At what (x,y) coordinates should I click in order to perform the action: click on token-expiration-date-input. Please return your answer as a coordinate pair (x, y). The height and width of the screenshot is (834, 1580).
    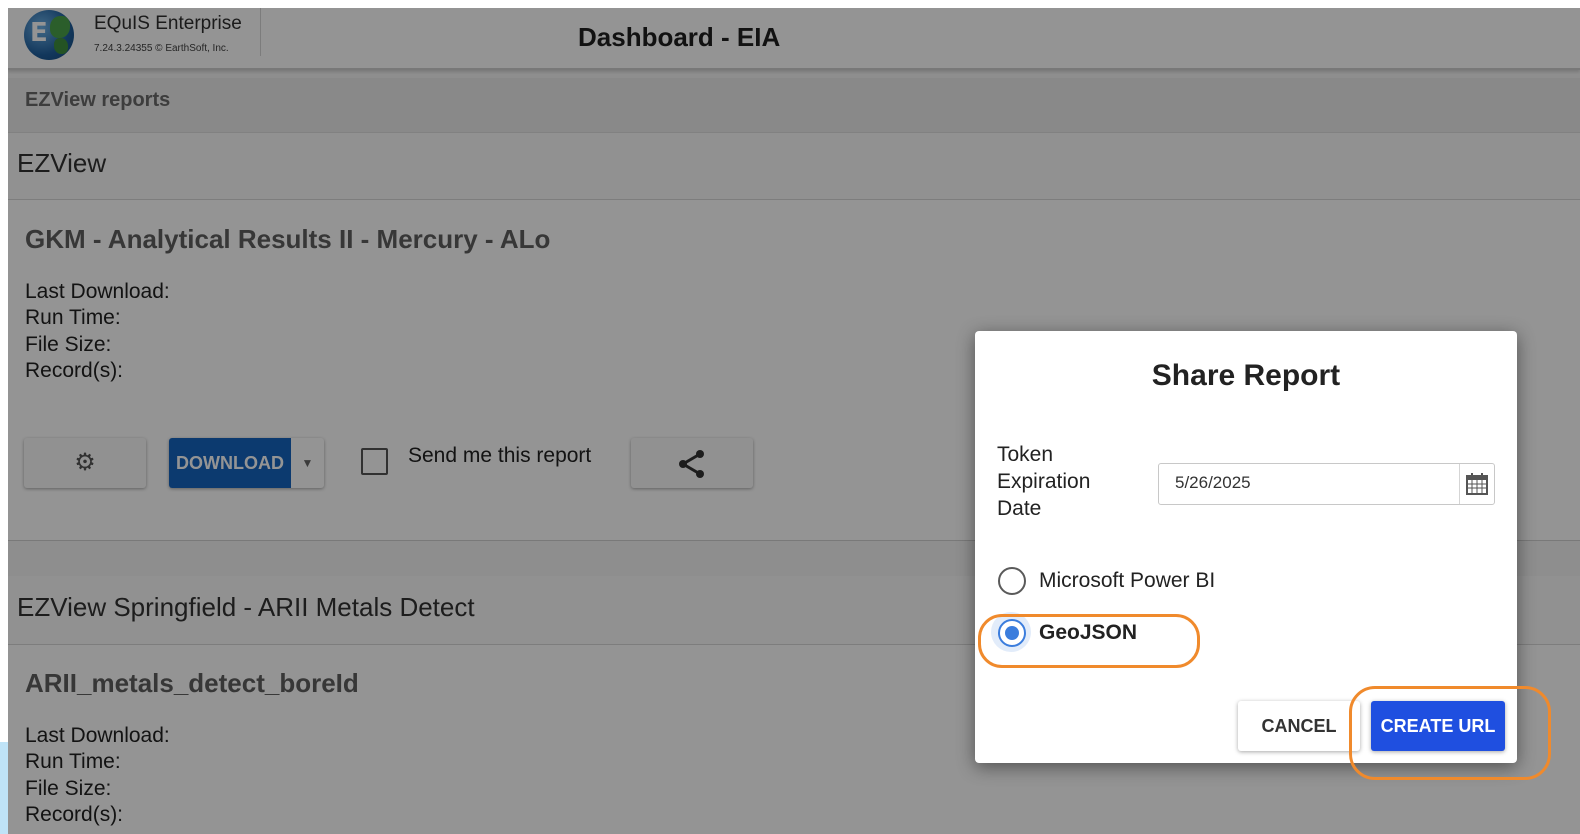
    Looking at the image, I should click on (1312, 483).